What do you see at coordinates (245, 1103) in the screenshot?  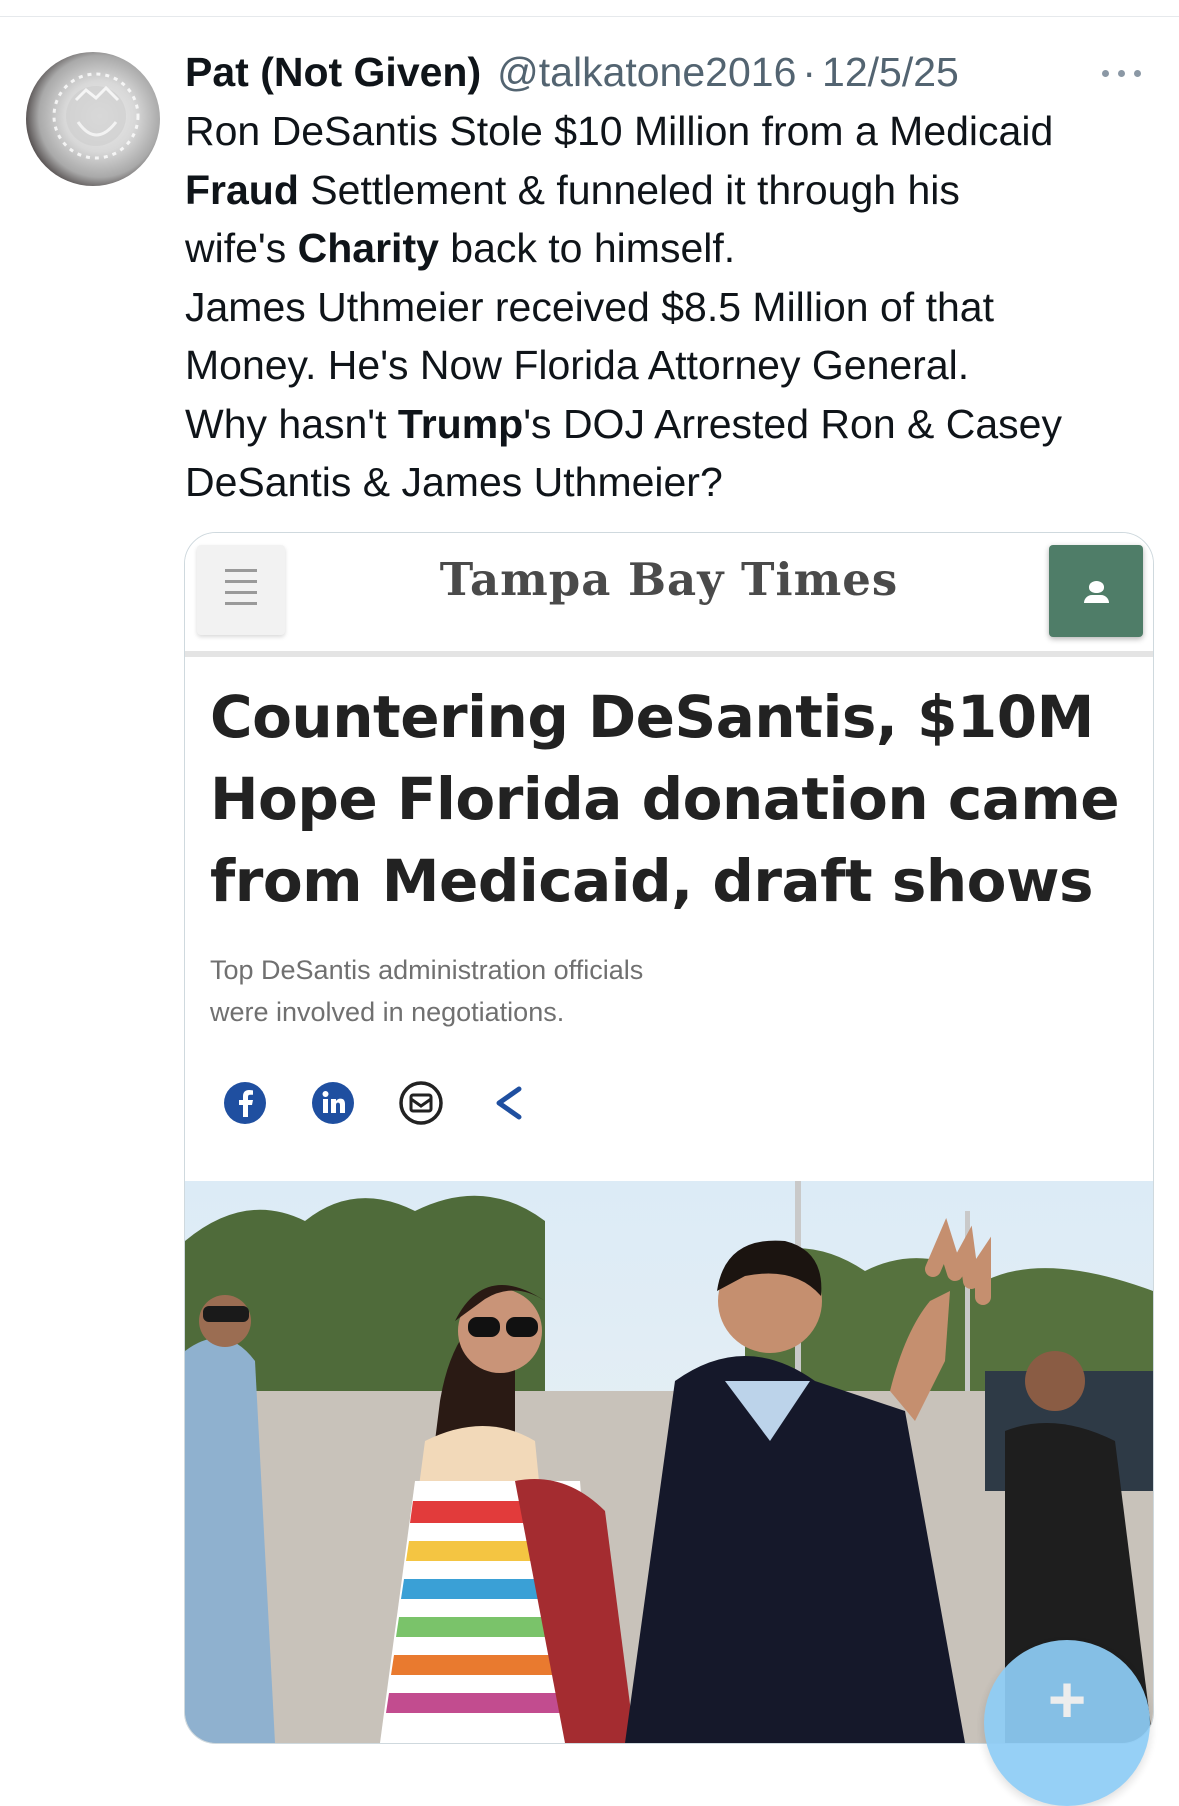 I see `facebook-icon` at bounding box center [245, 1103].